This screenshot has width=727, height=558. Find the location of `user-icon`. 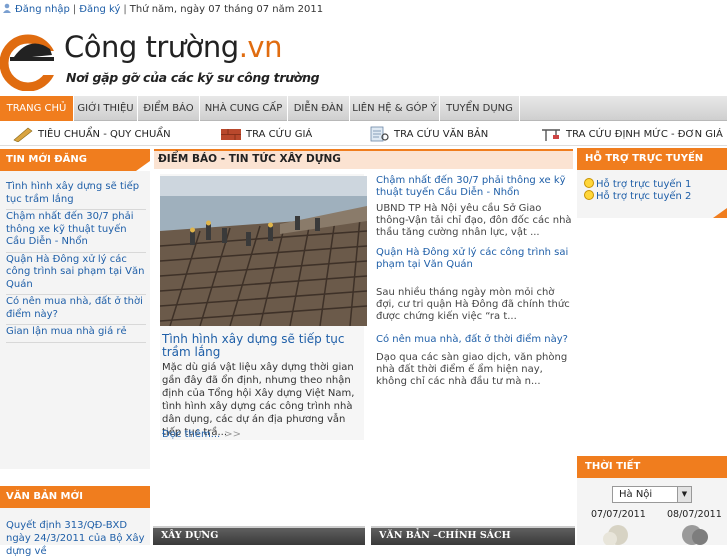

user-icon is located at coordinates (7, 8).